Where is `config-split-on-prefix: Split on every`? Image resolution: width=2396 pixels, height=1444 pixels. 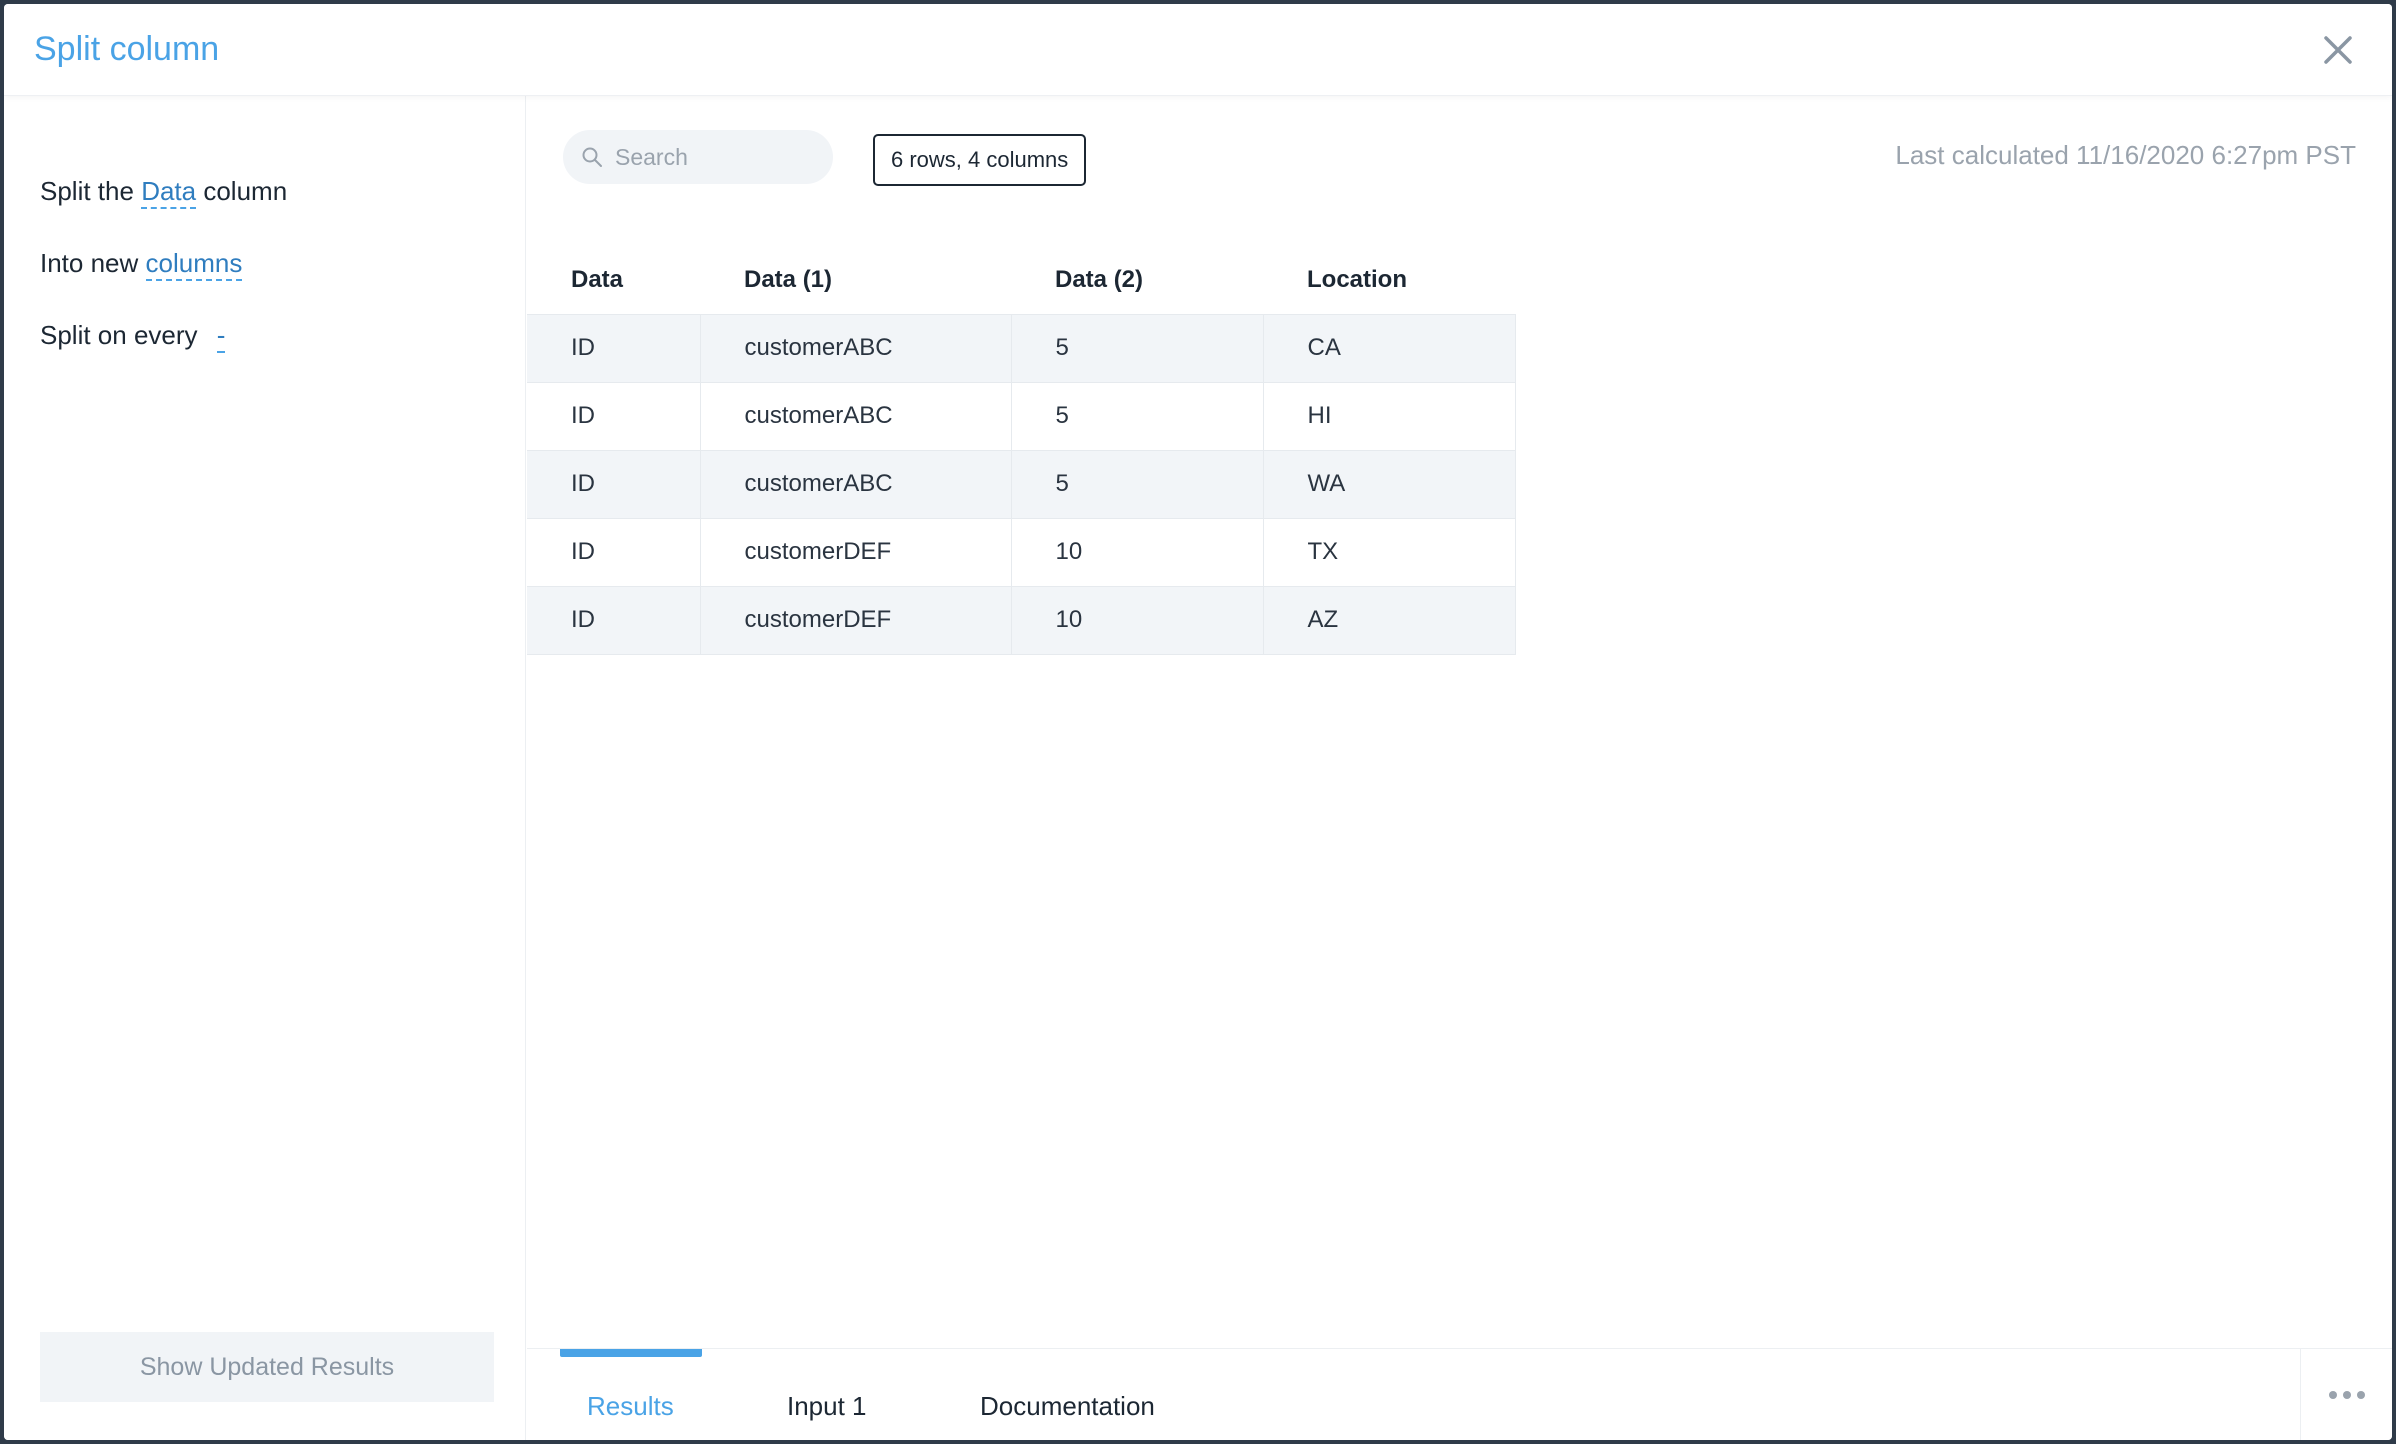
config-split-on-prefix: Split on every is located at coordinates (119, 335).